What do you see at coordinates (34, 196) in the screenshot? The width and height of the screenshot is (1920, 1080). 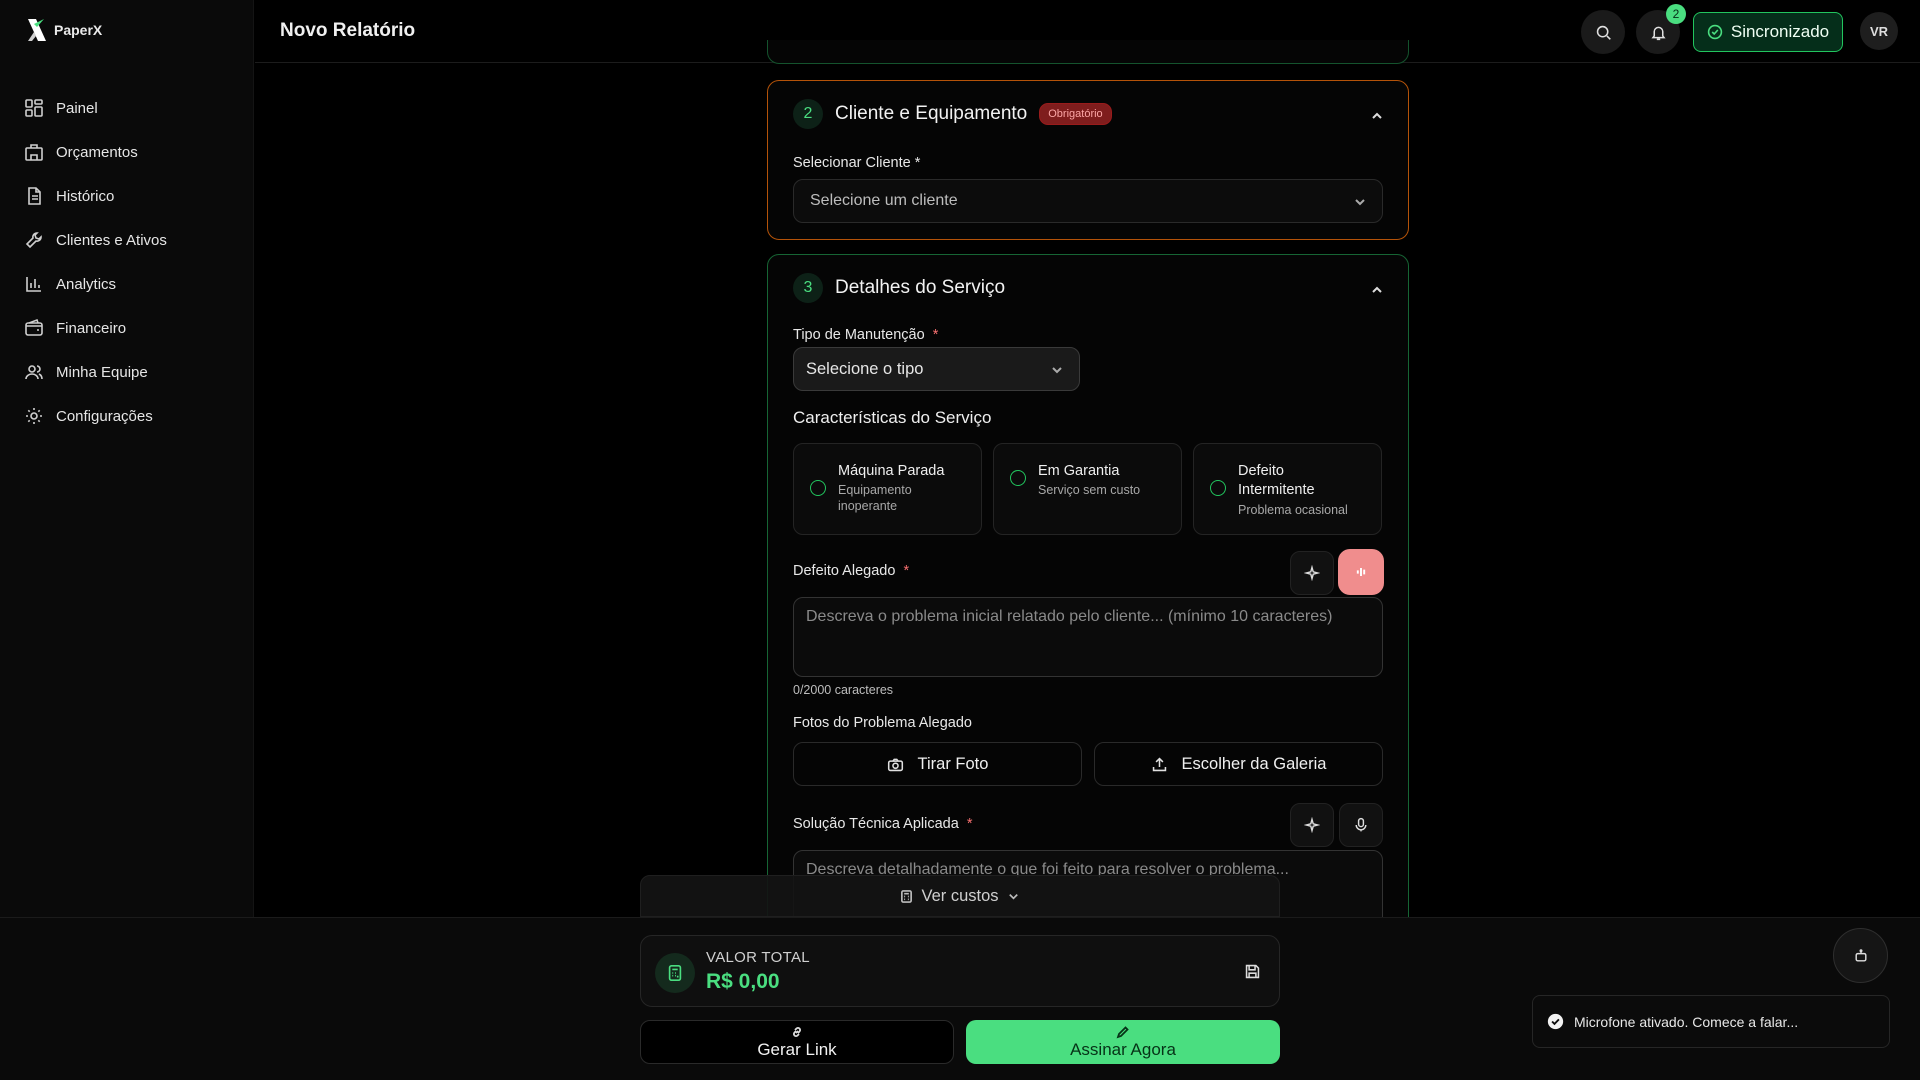 I see `document-icon` at bounding box center [34, 196].